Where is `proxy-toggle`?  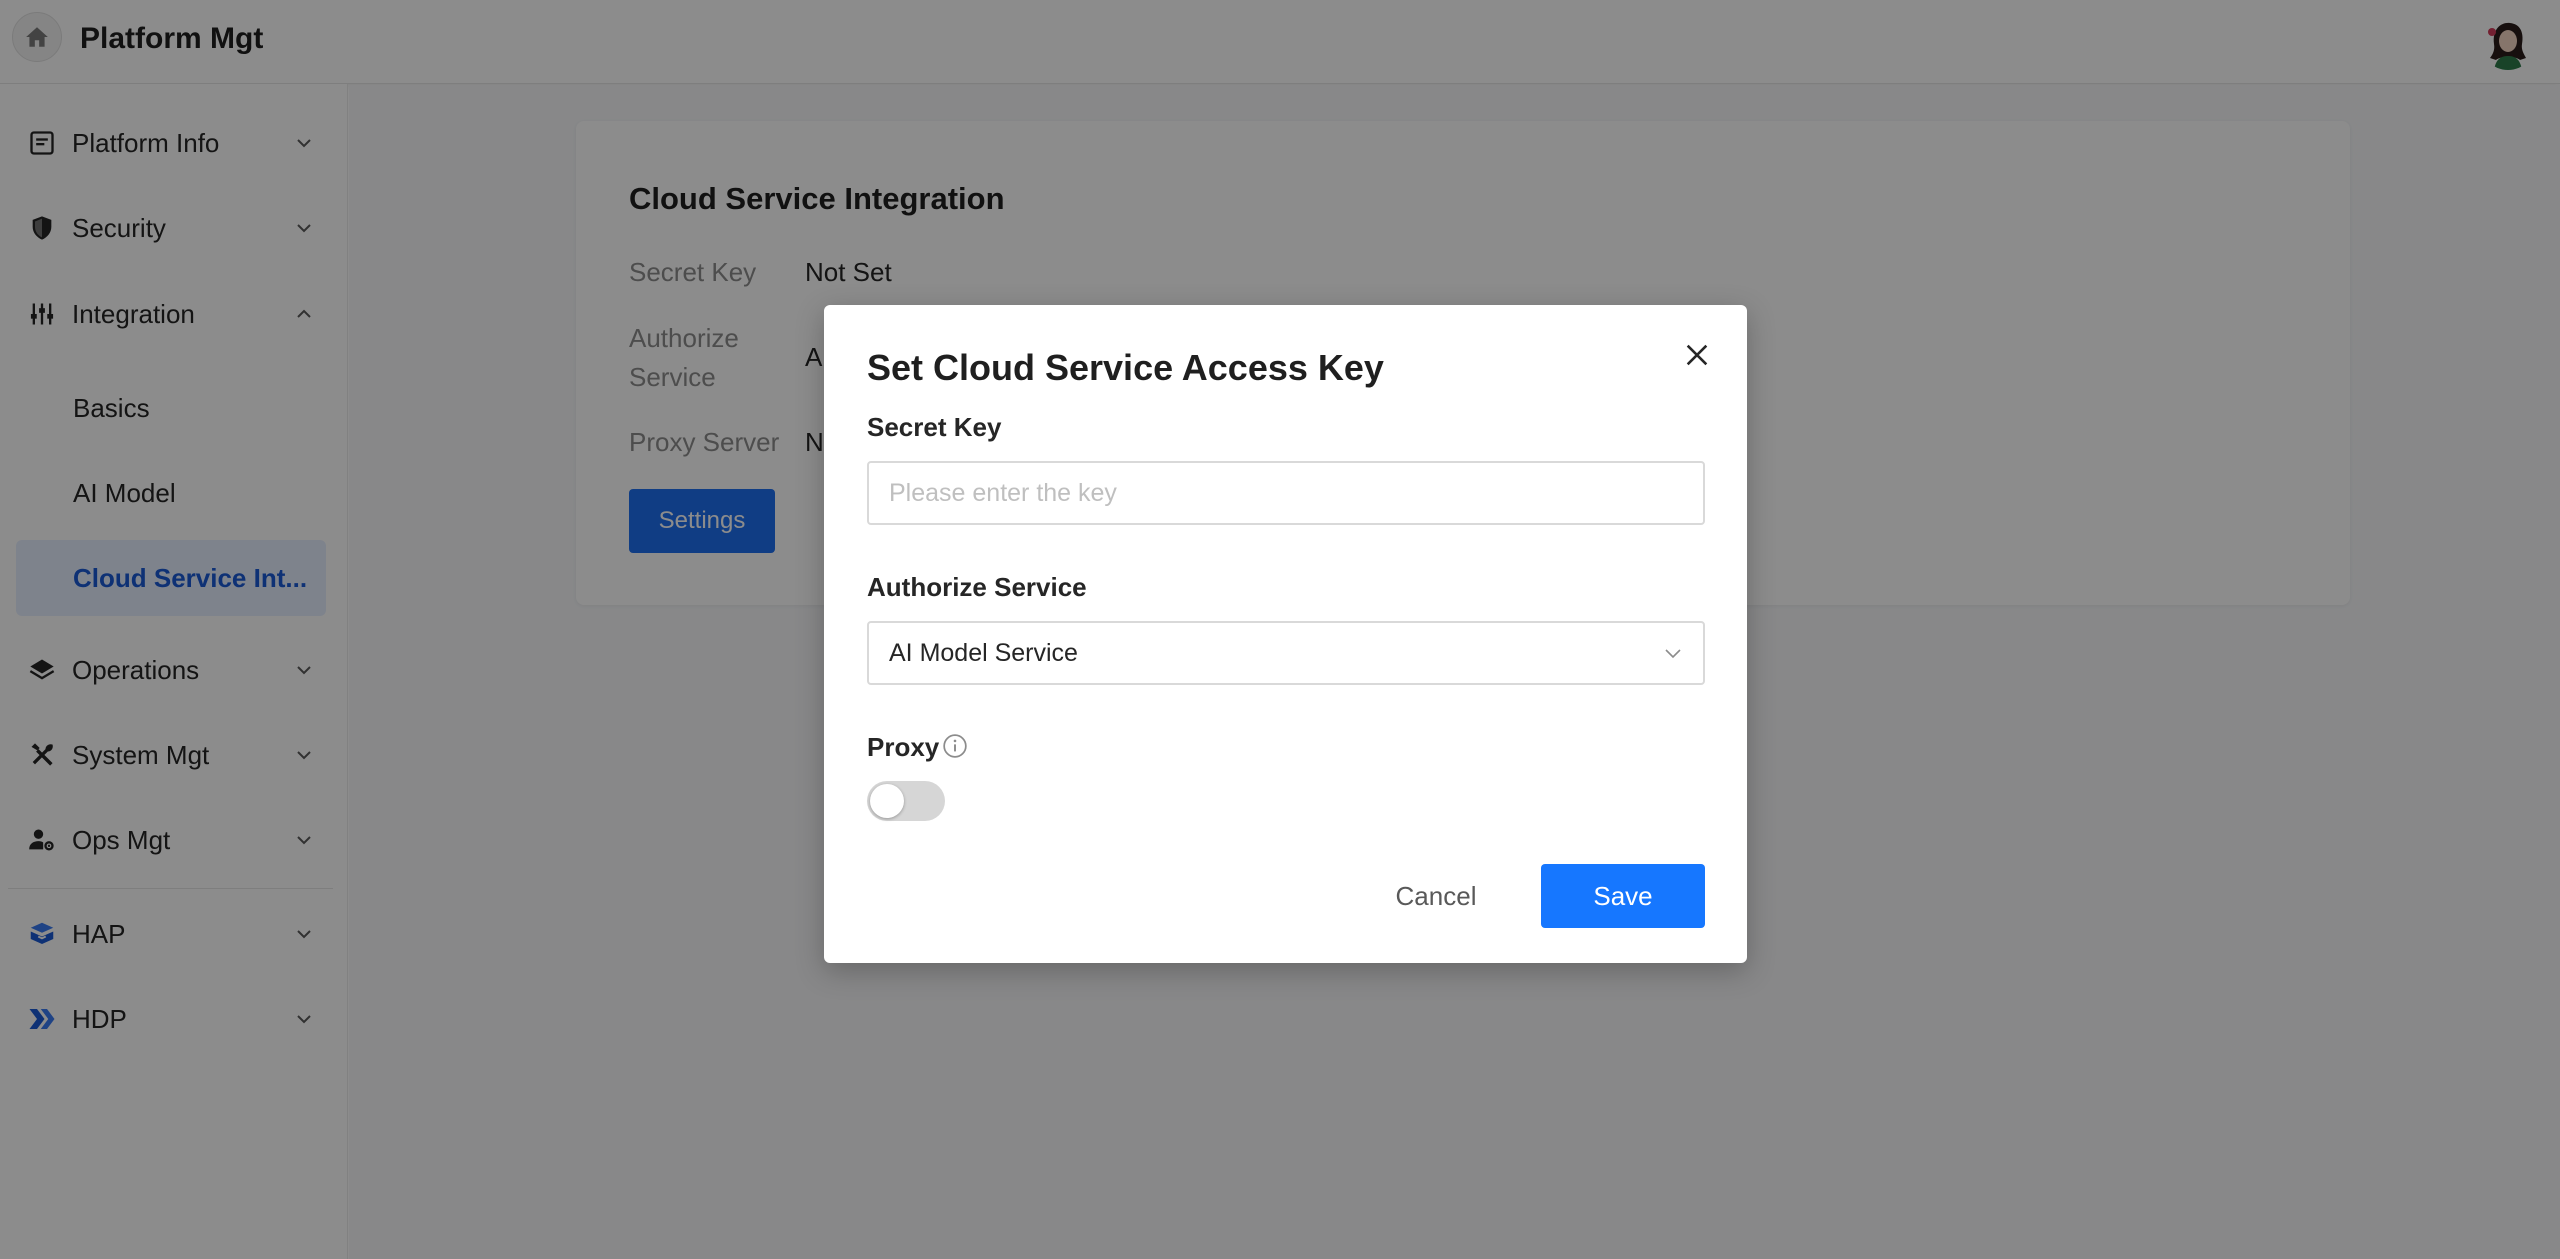
proxy-toggle is located at coordinates (906, 801).